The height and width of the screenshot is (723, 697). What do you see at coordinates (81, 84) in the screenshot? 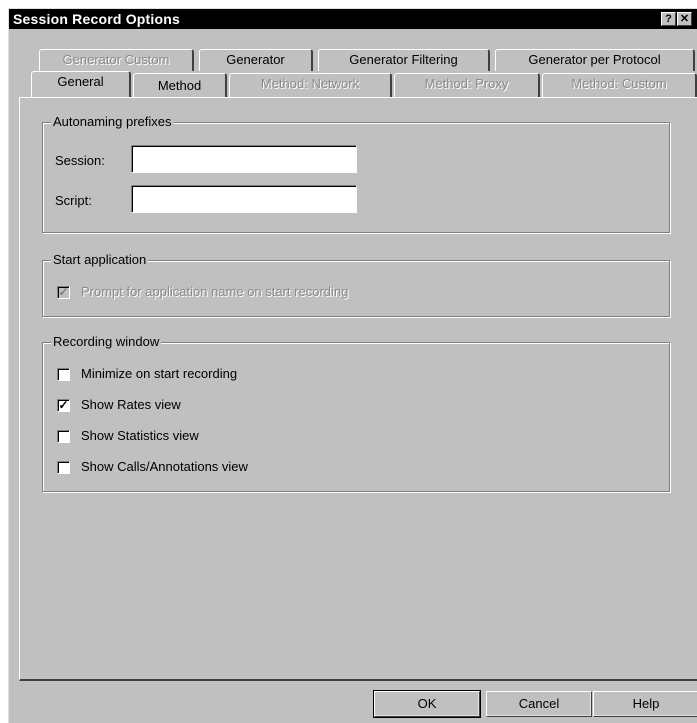
I see `tab-general: General` at bounding box center [81, 84].